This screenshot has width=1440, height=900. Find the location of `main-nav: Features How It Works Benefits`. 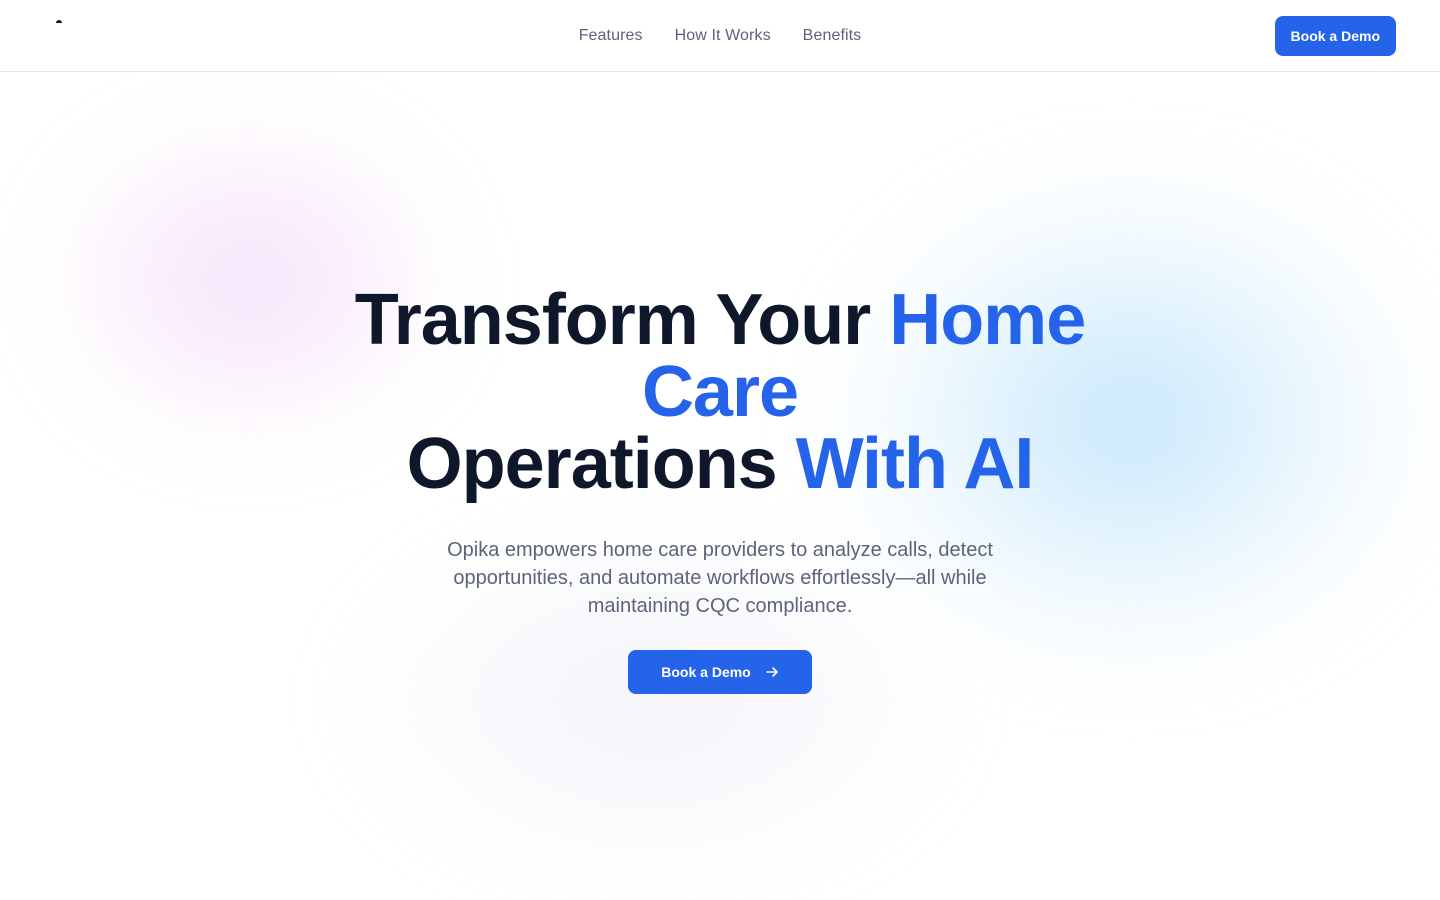

main-nav: Features How It Works Benefits is located at coordinates (720, 36).